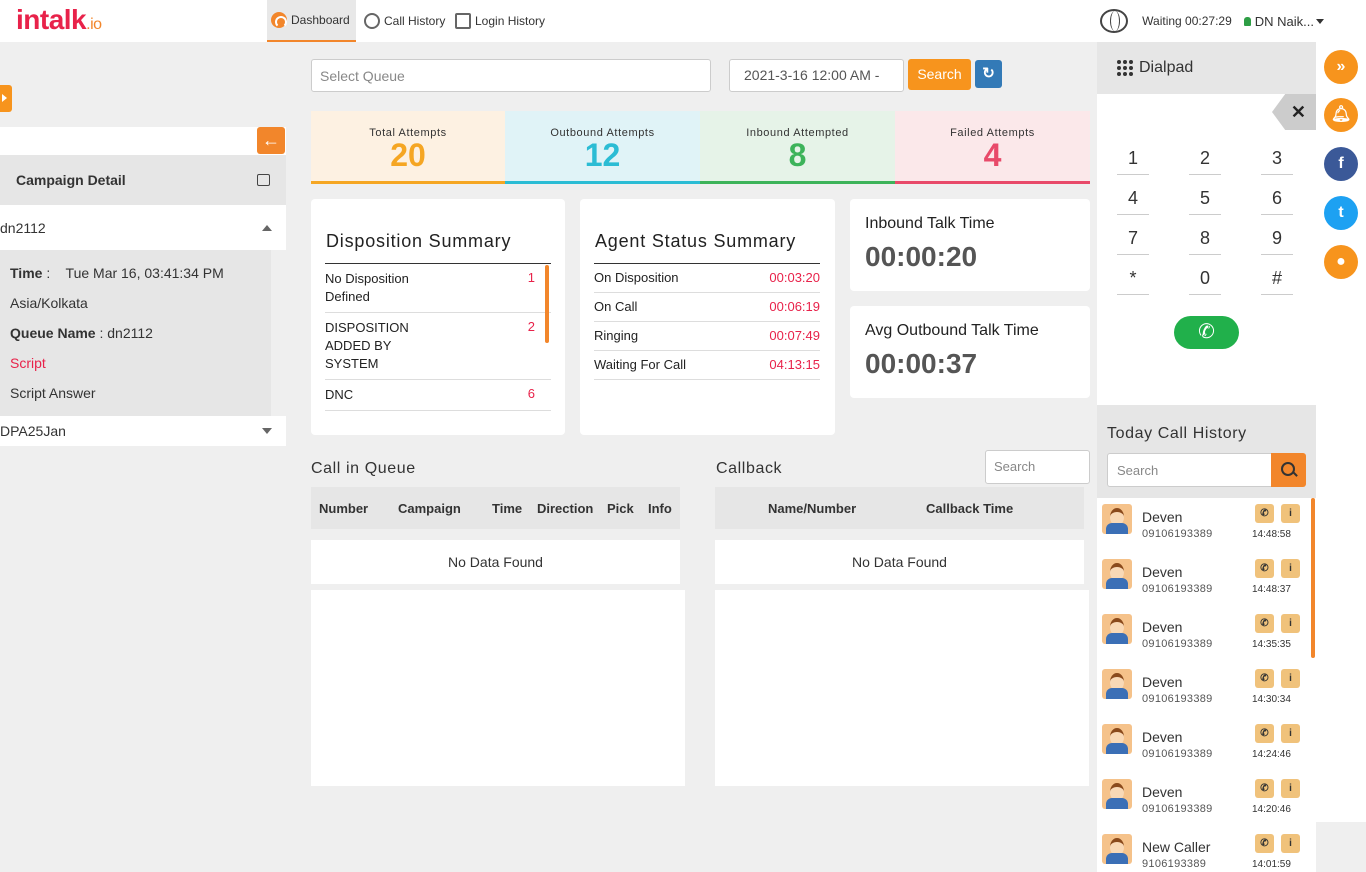  I want to click on stat-value: 8, so click(797, 155).